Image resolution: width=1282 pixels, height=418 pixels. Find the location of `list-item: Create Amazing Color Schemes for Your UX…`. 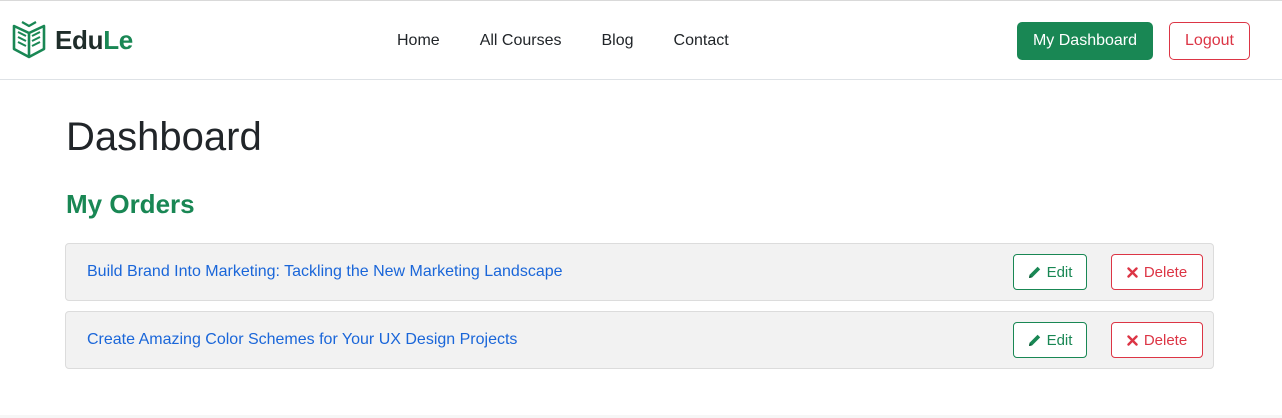

list-item: Create Amazing Color Schemes for Your UX… is located at coordinates (639, 340).